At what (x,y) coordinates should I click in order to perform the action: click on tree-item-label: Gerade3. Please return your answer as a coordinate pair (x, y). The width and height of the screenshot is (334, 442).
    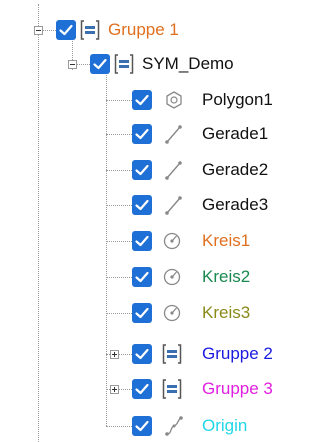
    Looking at the image, I should click on (235, 205).